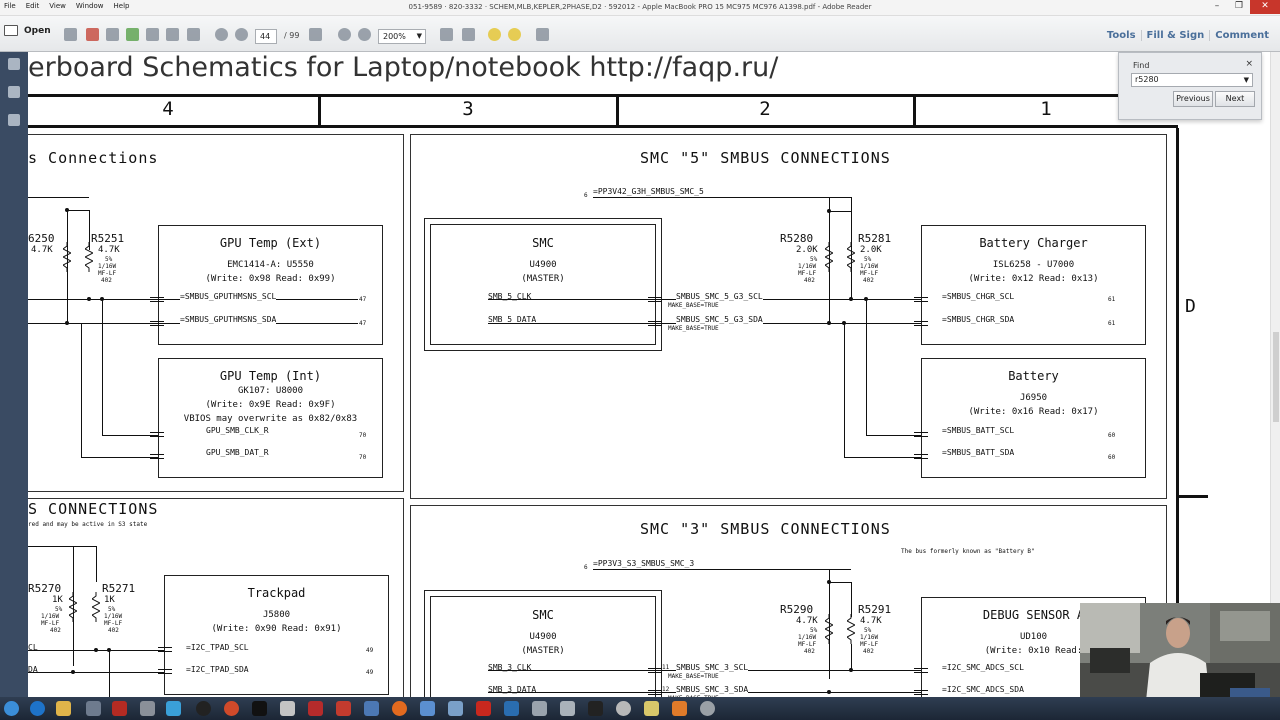 This screenshot has height=720, width=1280. Describe the element at coordinates (1147, 79) in the screenshot. I see `find-query: r5280` at that location.